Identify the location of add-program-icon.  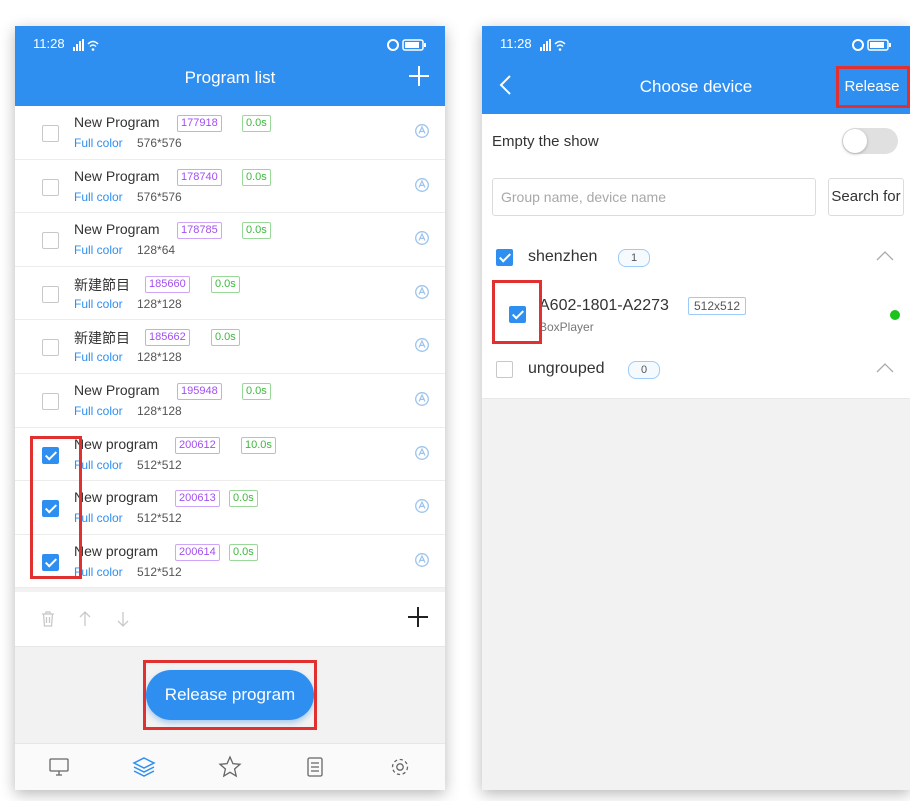
(419, 76).